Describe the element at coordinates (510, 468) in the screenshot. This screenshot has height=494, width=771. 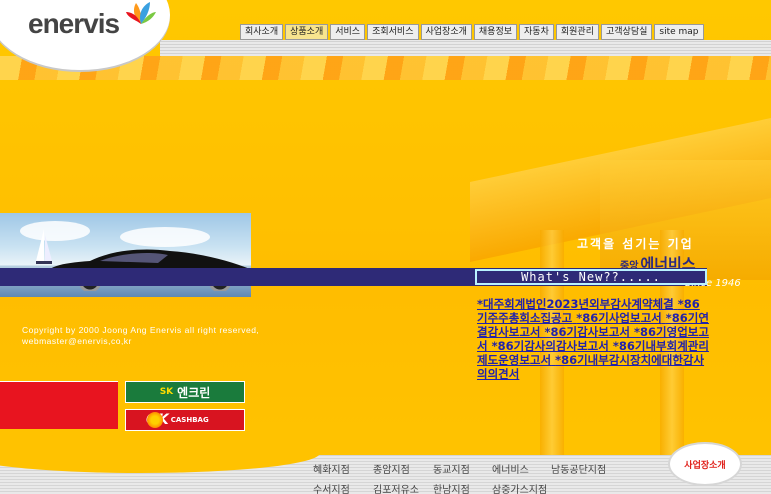
I see `station-link-enervis: 에너비스` at that location.